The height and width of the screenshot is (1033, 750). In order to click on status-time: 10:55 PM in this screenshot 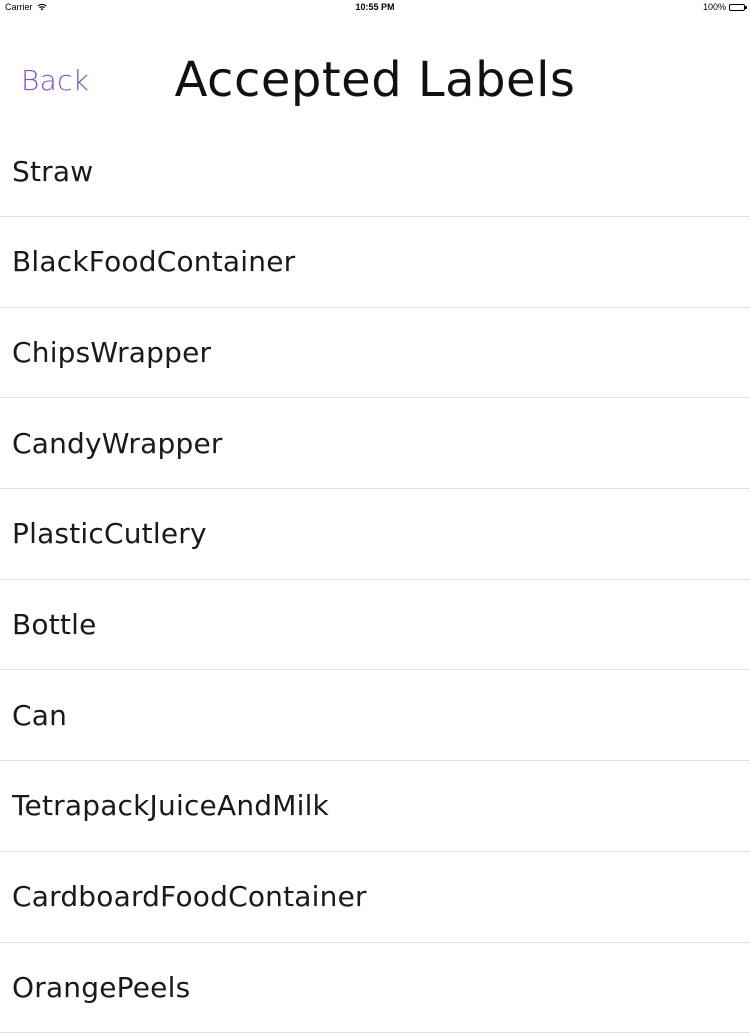, I will do `click(375, 7)`.